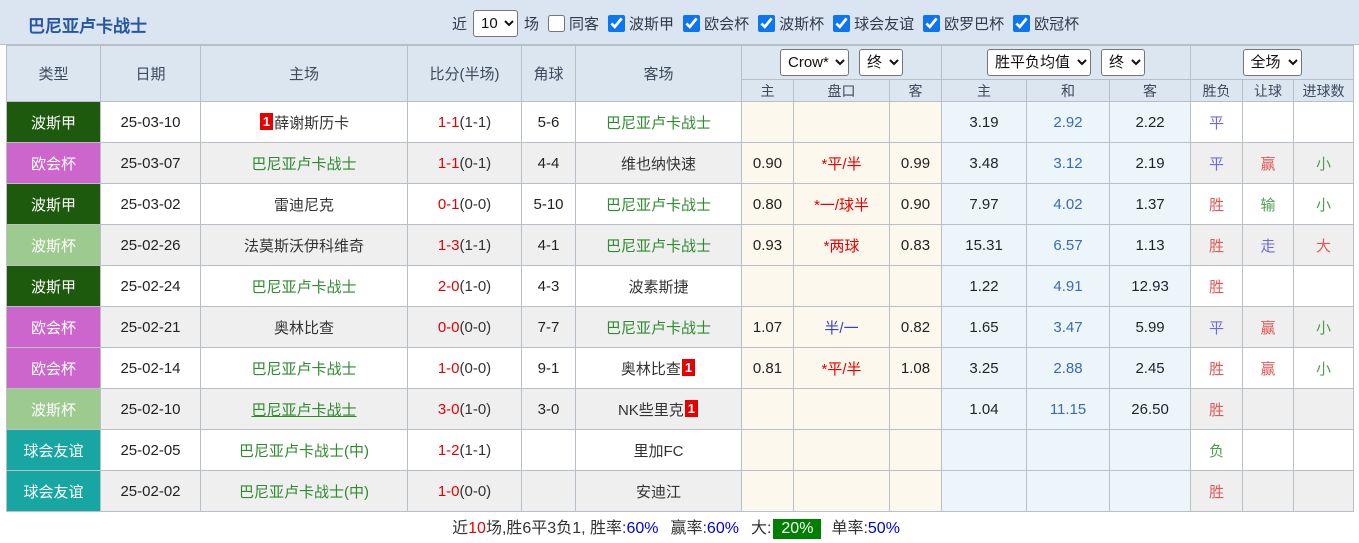  Describe the element at coordinates (1150, 327) in the screenshot. I see `avg-away-odds-cell: 5.99` at that location.